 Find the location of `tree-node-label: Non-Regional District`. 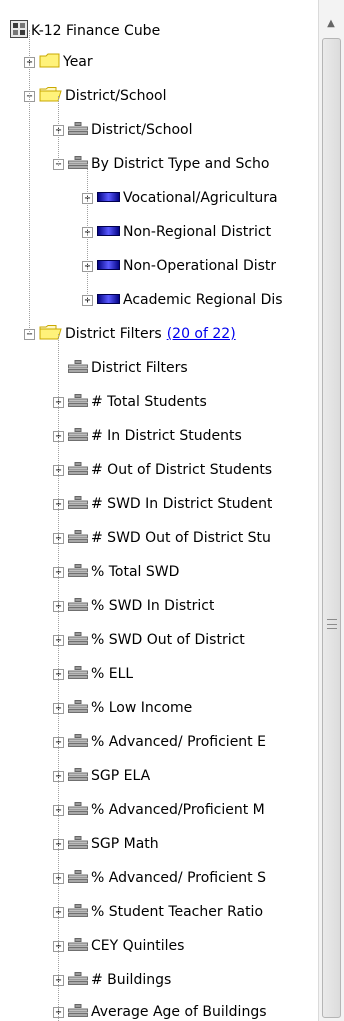

tree-node-label: Non-Regional District is located at coordinates (197, 232).